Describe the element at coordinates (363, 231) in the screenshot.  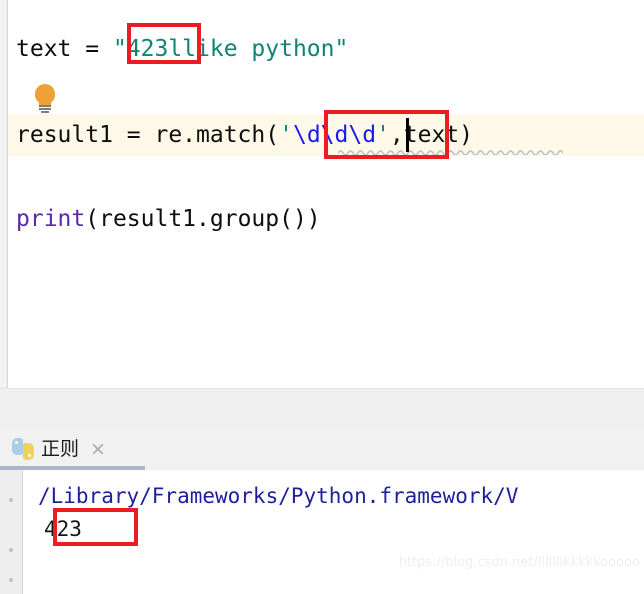
I see `warning-squiggle-underline-secondary` at that location.